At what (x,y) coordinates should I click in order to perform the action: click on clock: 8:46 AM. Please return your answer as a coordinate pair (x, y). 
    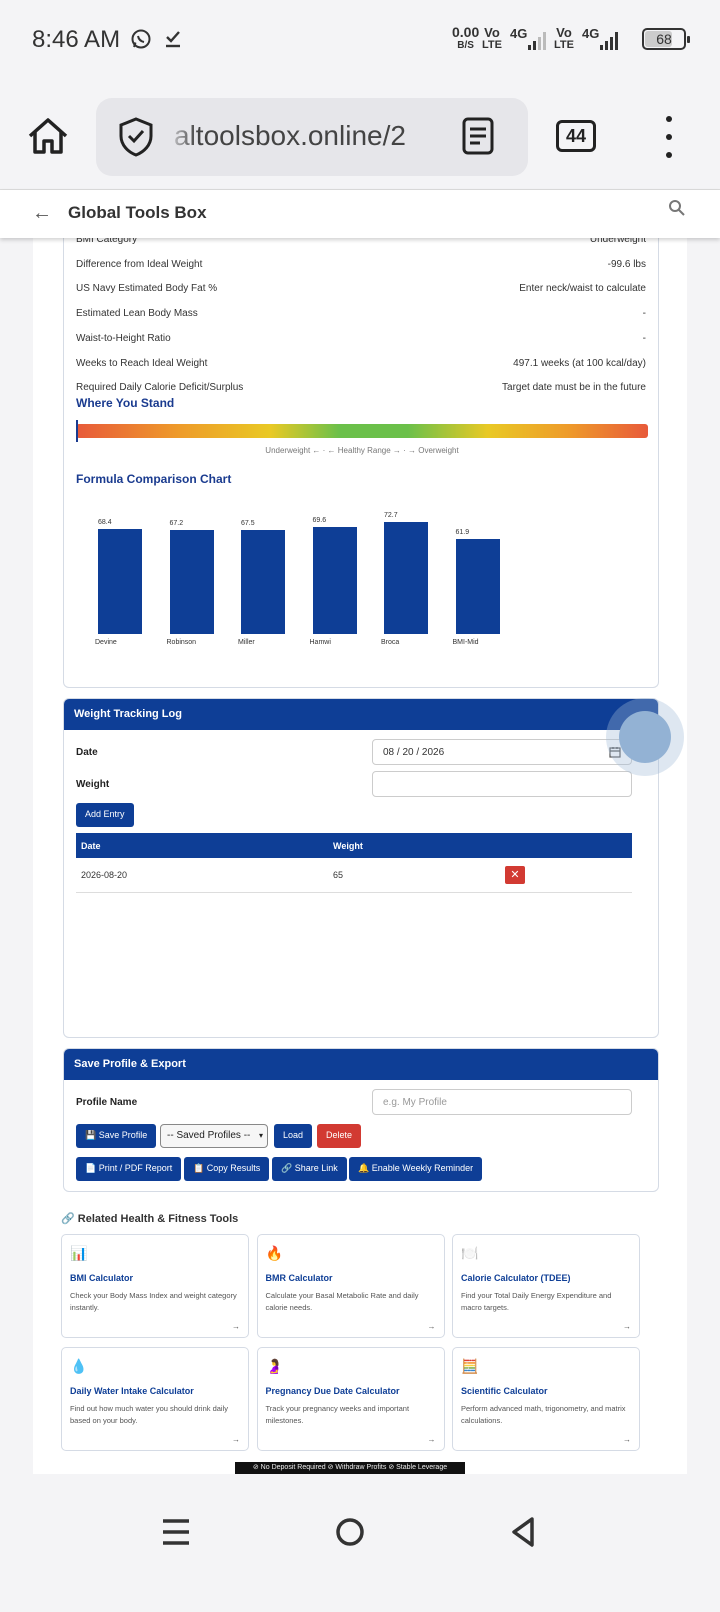
    Looking at the image, I should click on (76, 39).